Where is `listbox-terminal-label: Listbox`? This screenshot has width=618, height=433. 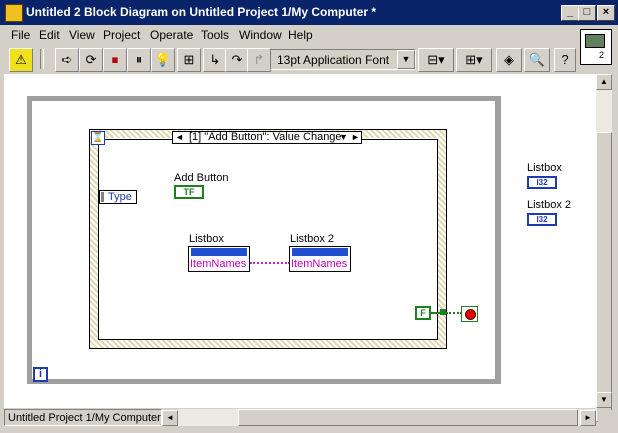 listbox-terminal-label: Listbox is located at coordinates (544, 168).